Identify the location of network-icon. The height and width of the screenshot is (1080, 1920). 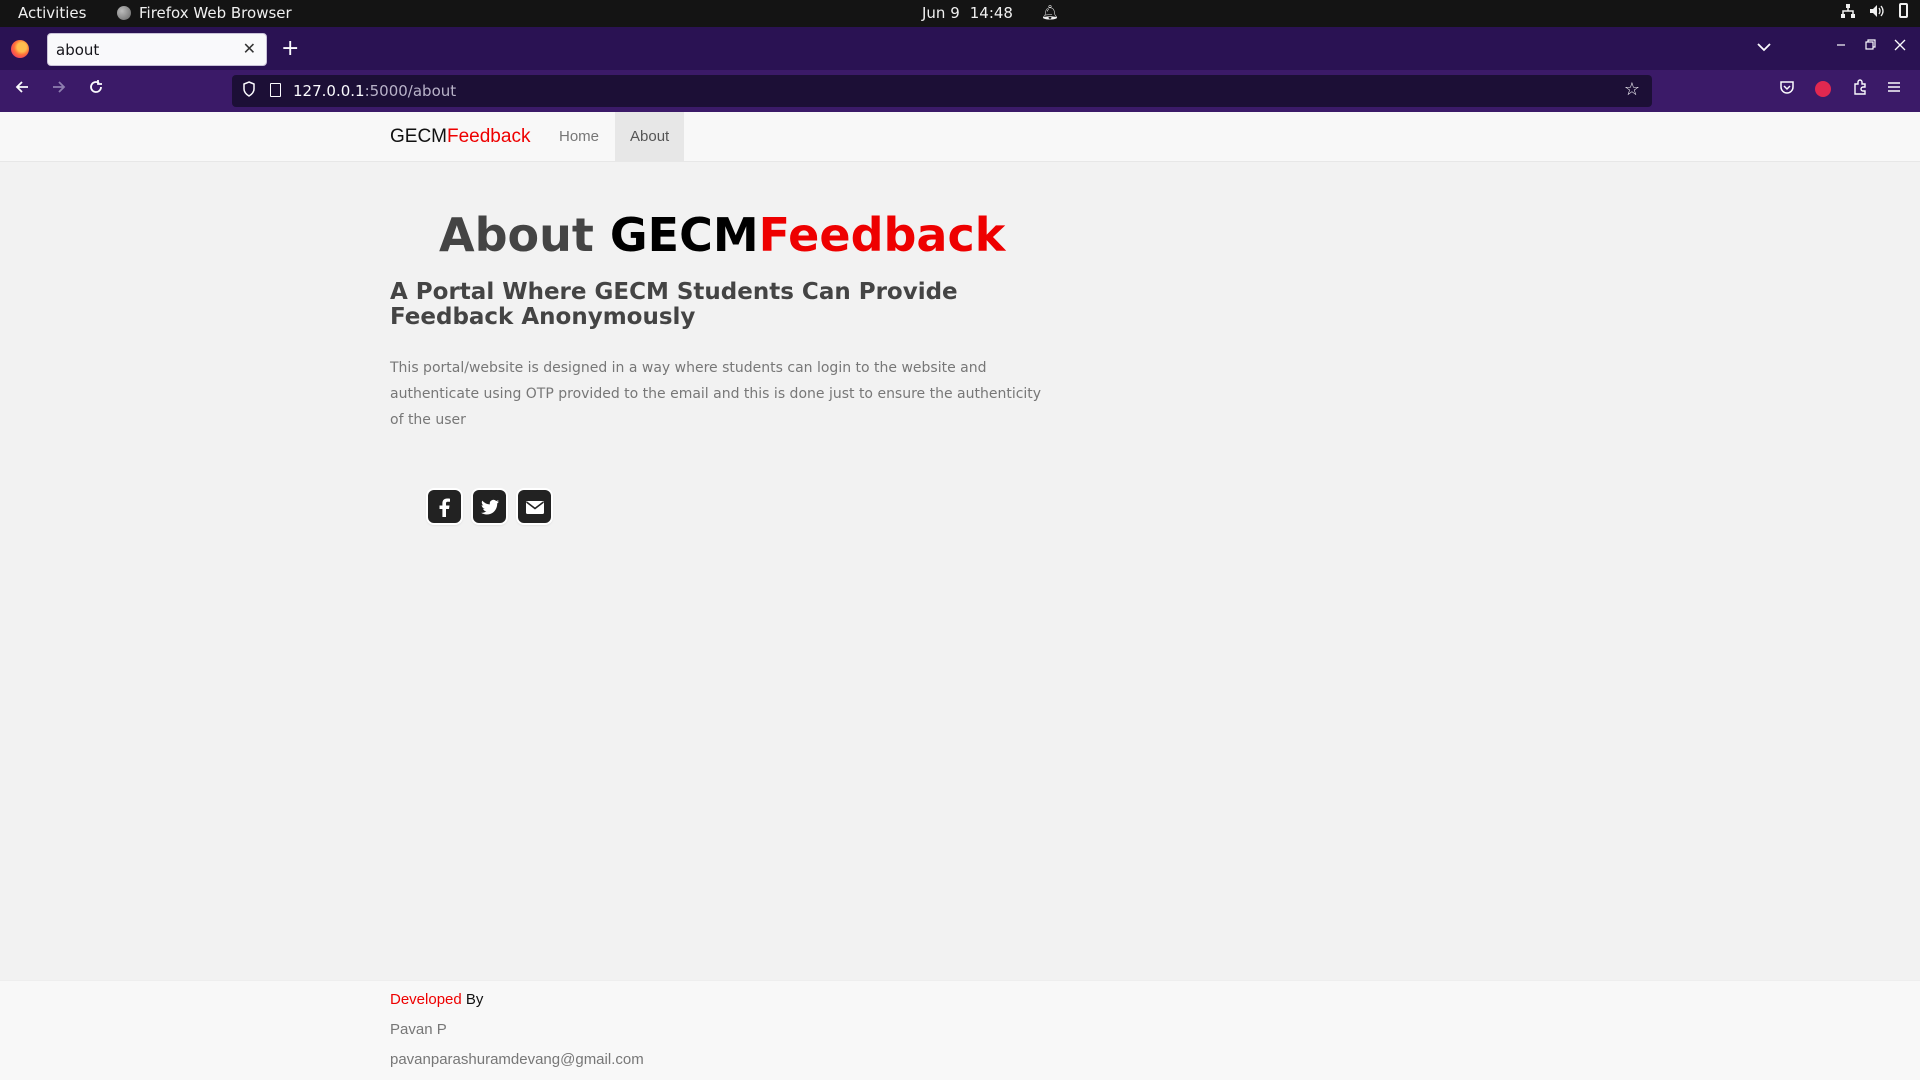
(1848, 10).